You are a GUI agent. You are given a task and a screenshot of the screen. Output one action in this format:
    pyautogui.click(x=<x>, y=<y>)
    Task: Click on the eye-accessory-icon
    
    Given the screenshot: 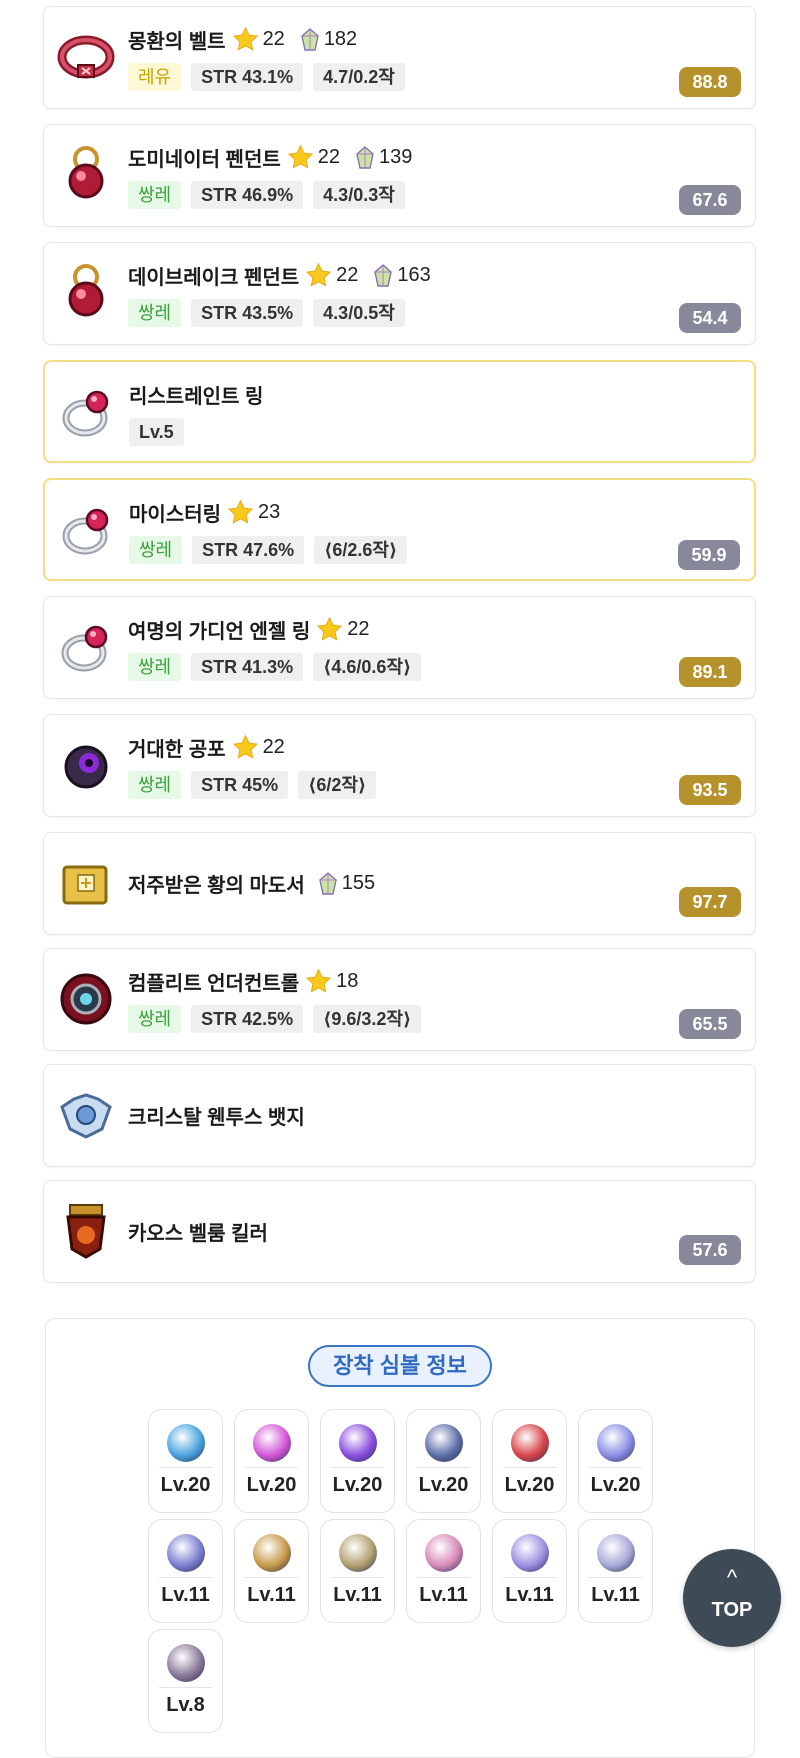 What is the action you would take?
    pyautogui.click(x=86, y=765)
    